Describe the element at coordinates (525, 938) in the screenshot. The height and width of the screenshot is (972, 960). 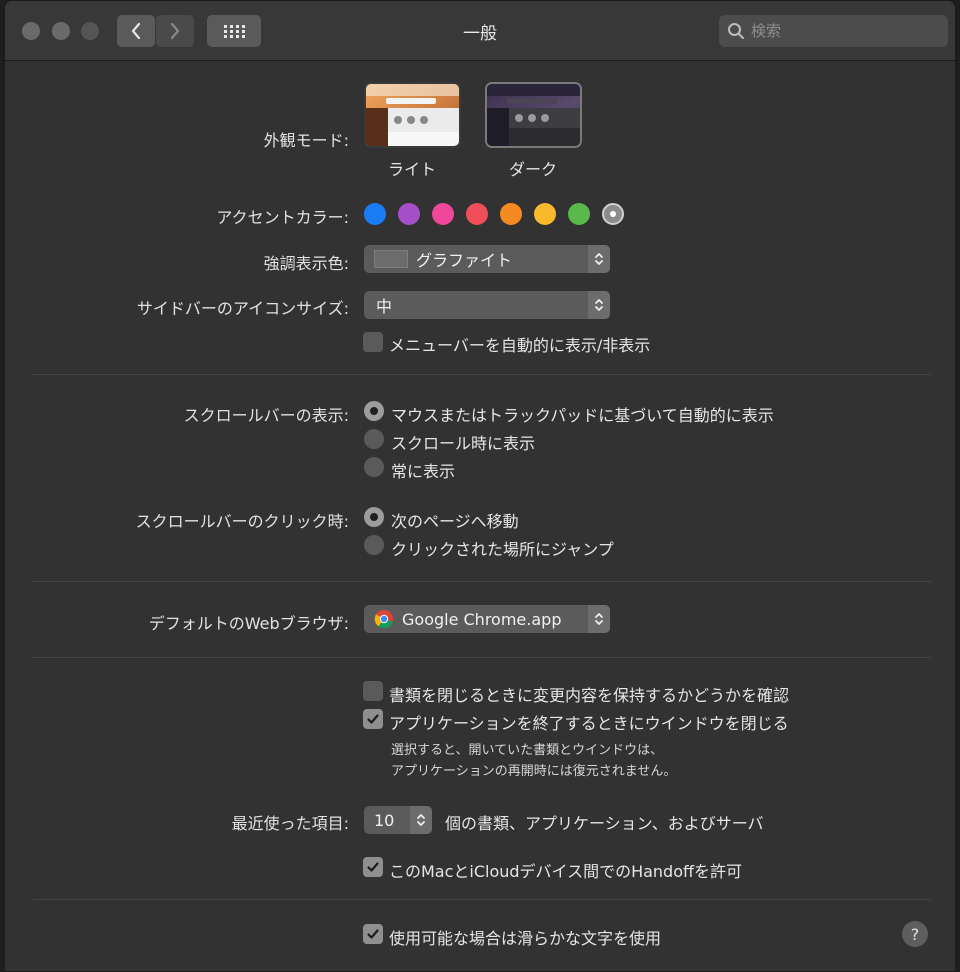
I see `font-smoothing-label: 使用可能な場合は滑らかな文字を使用` at that location.